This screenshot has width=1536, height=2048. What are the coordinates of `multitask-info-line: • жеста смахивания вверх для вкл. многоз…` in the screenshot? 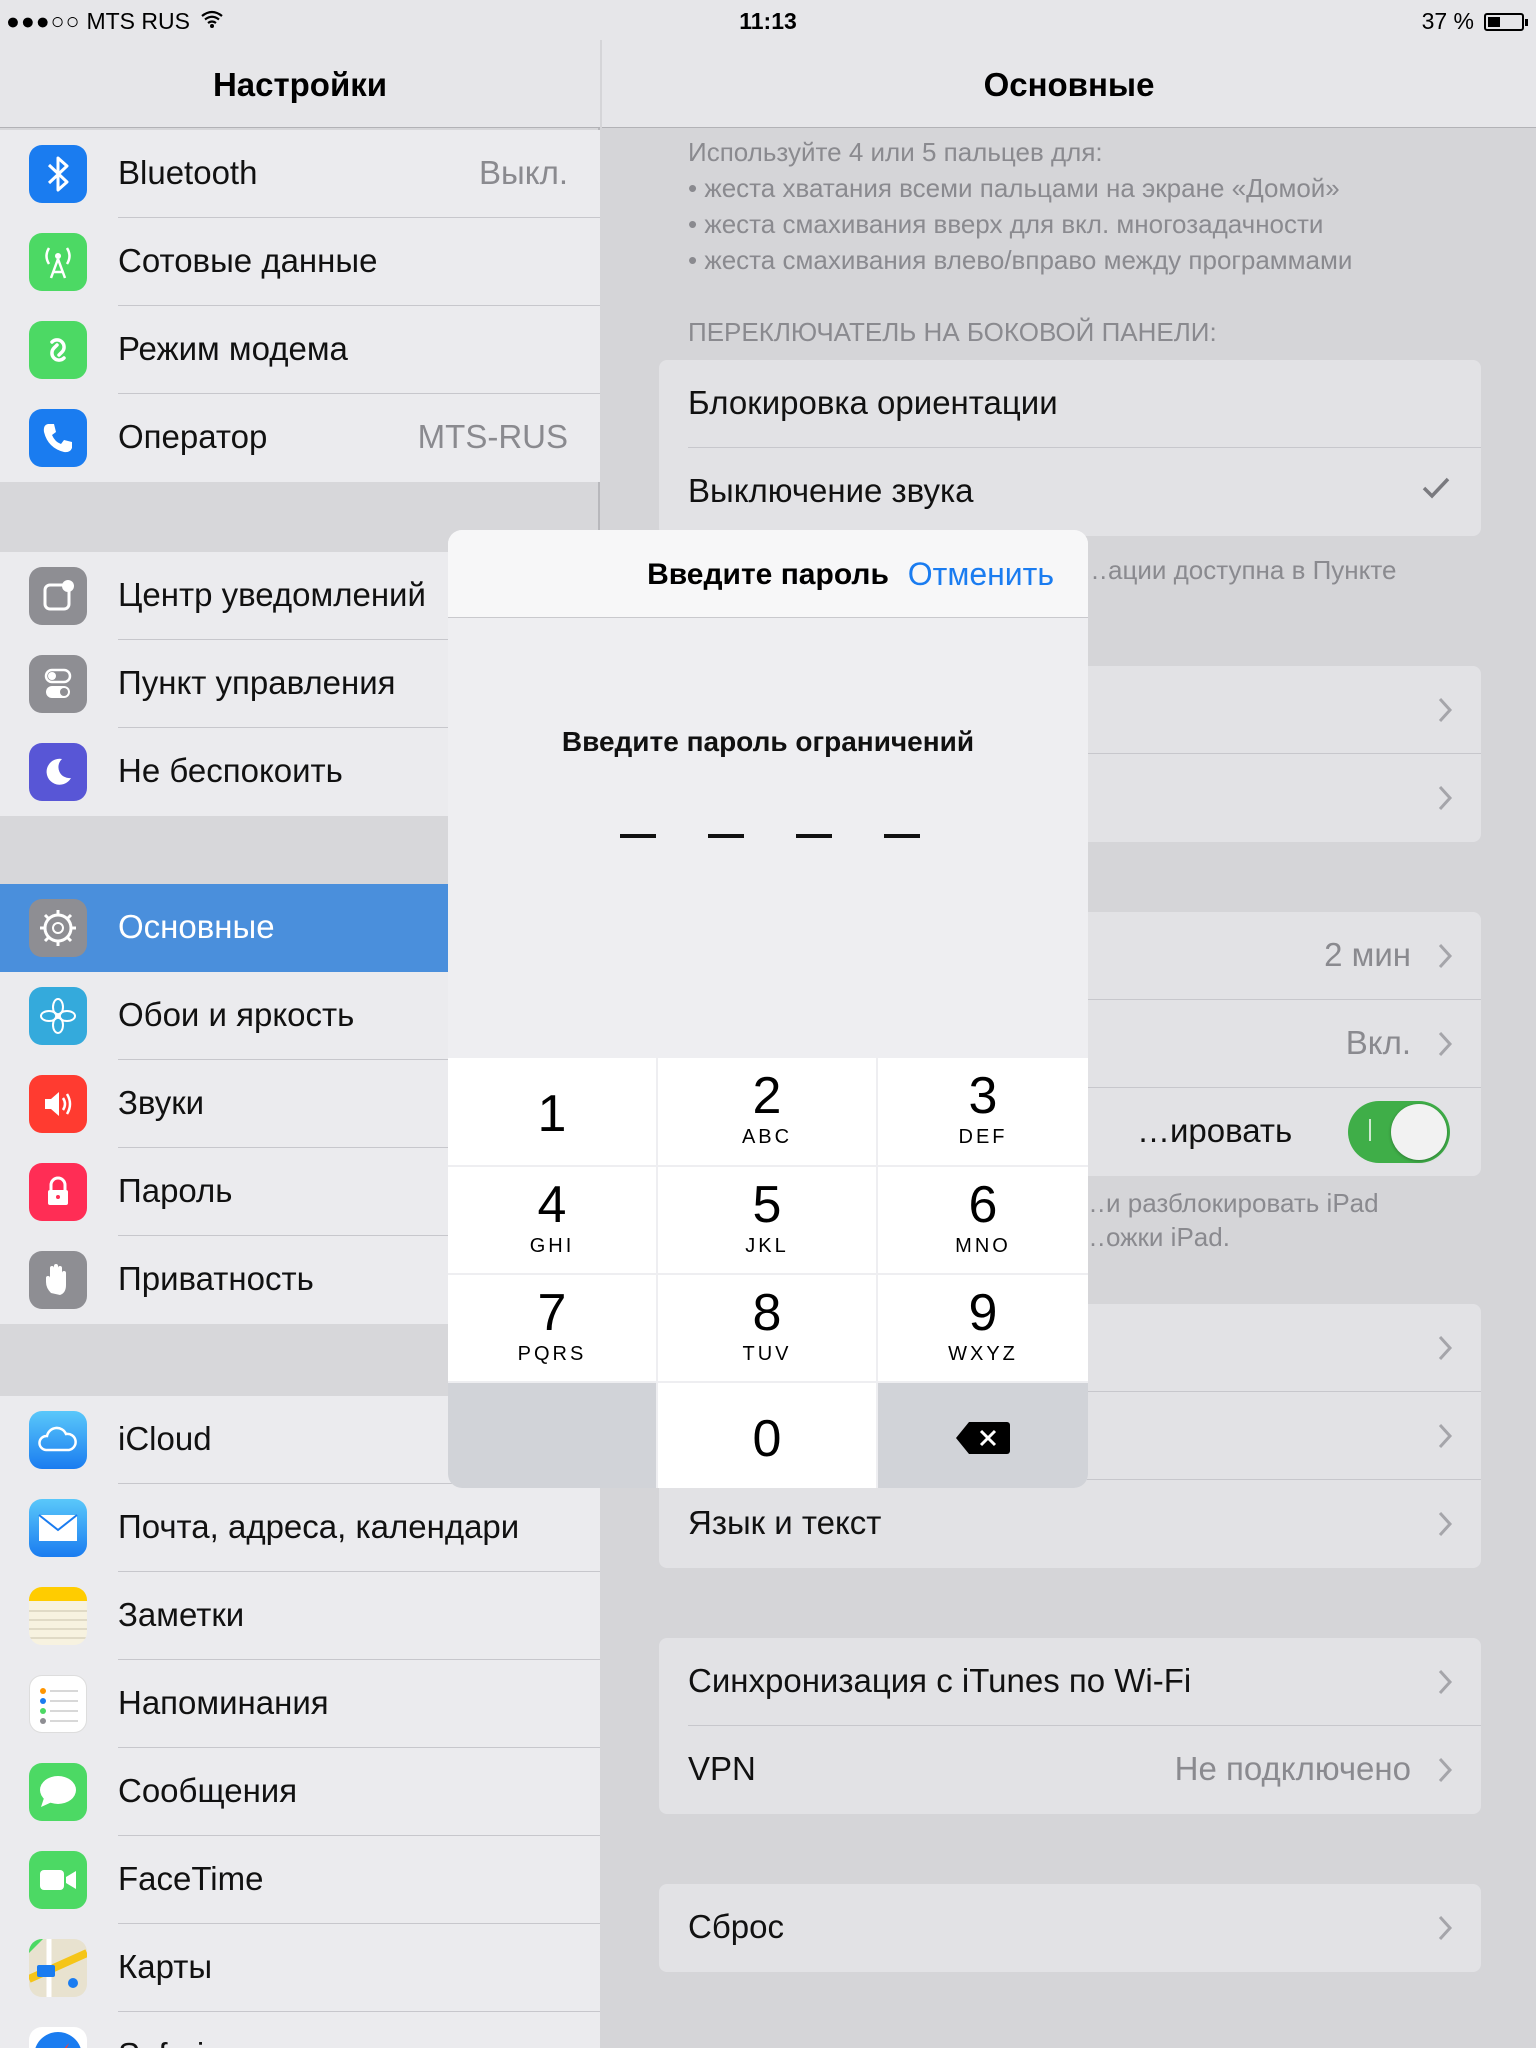 It's located at (1006, 224).